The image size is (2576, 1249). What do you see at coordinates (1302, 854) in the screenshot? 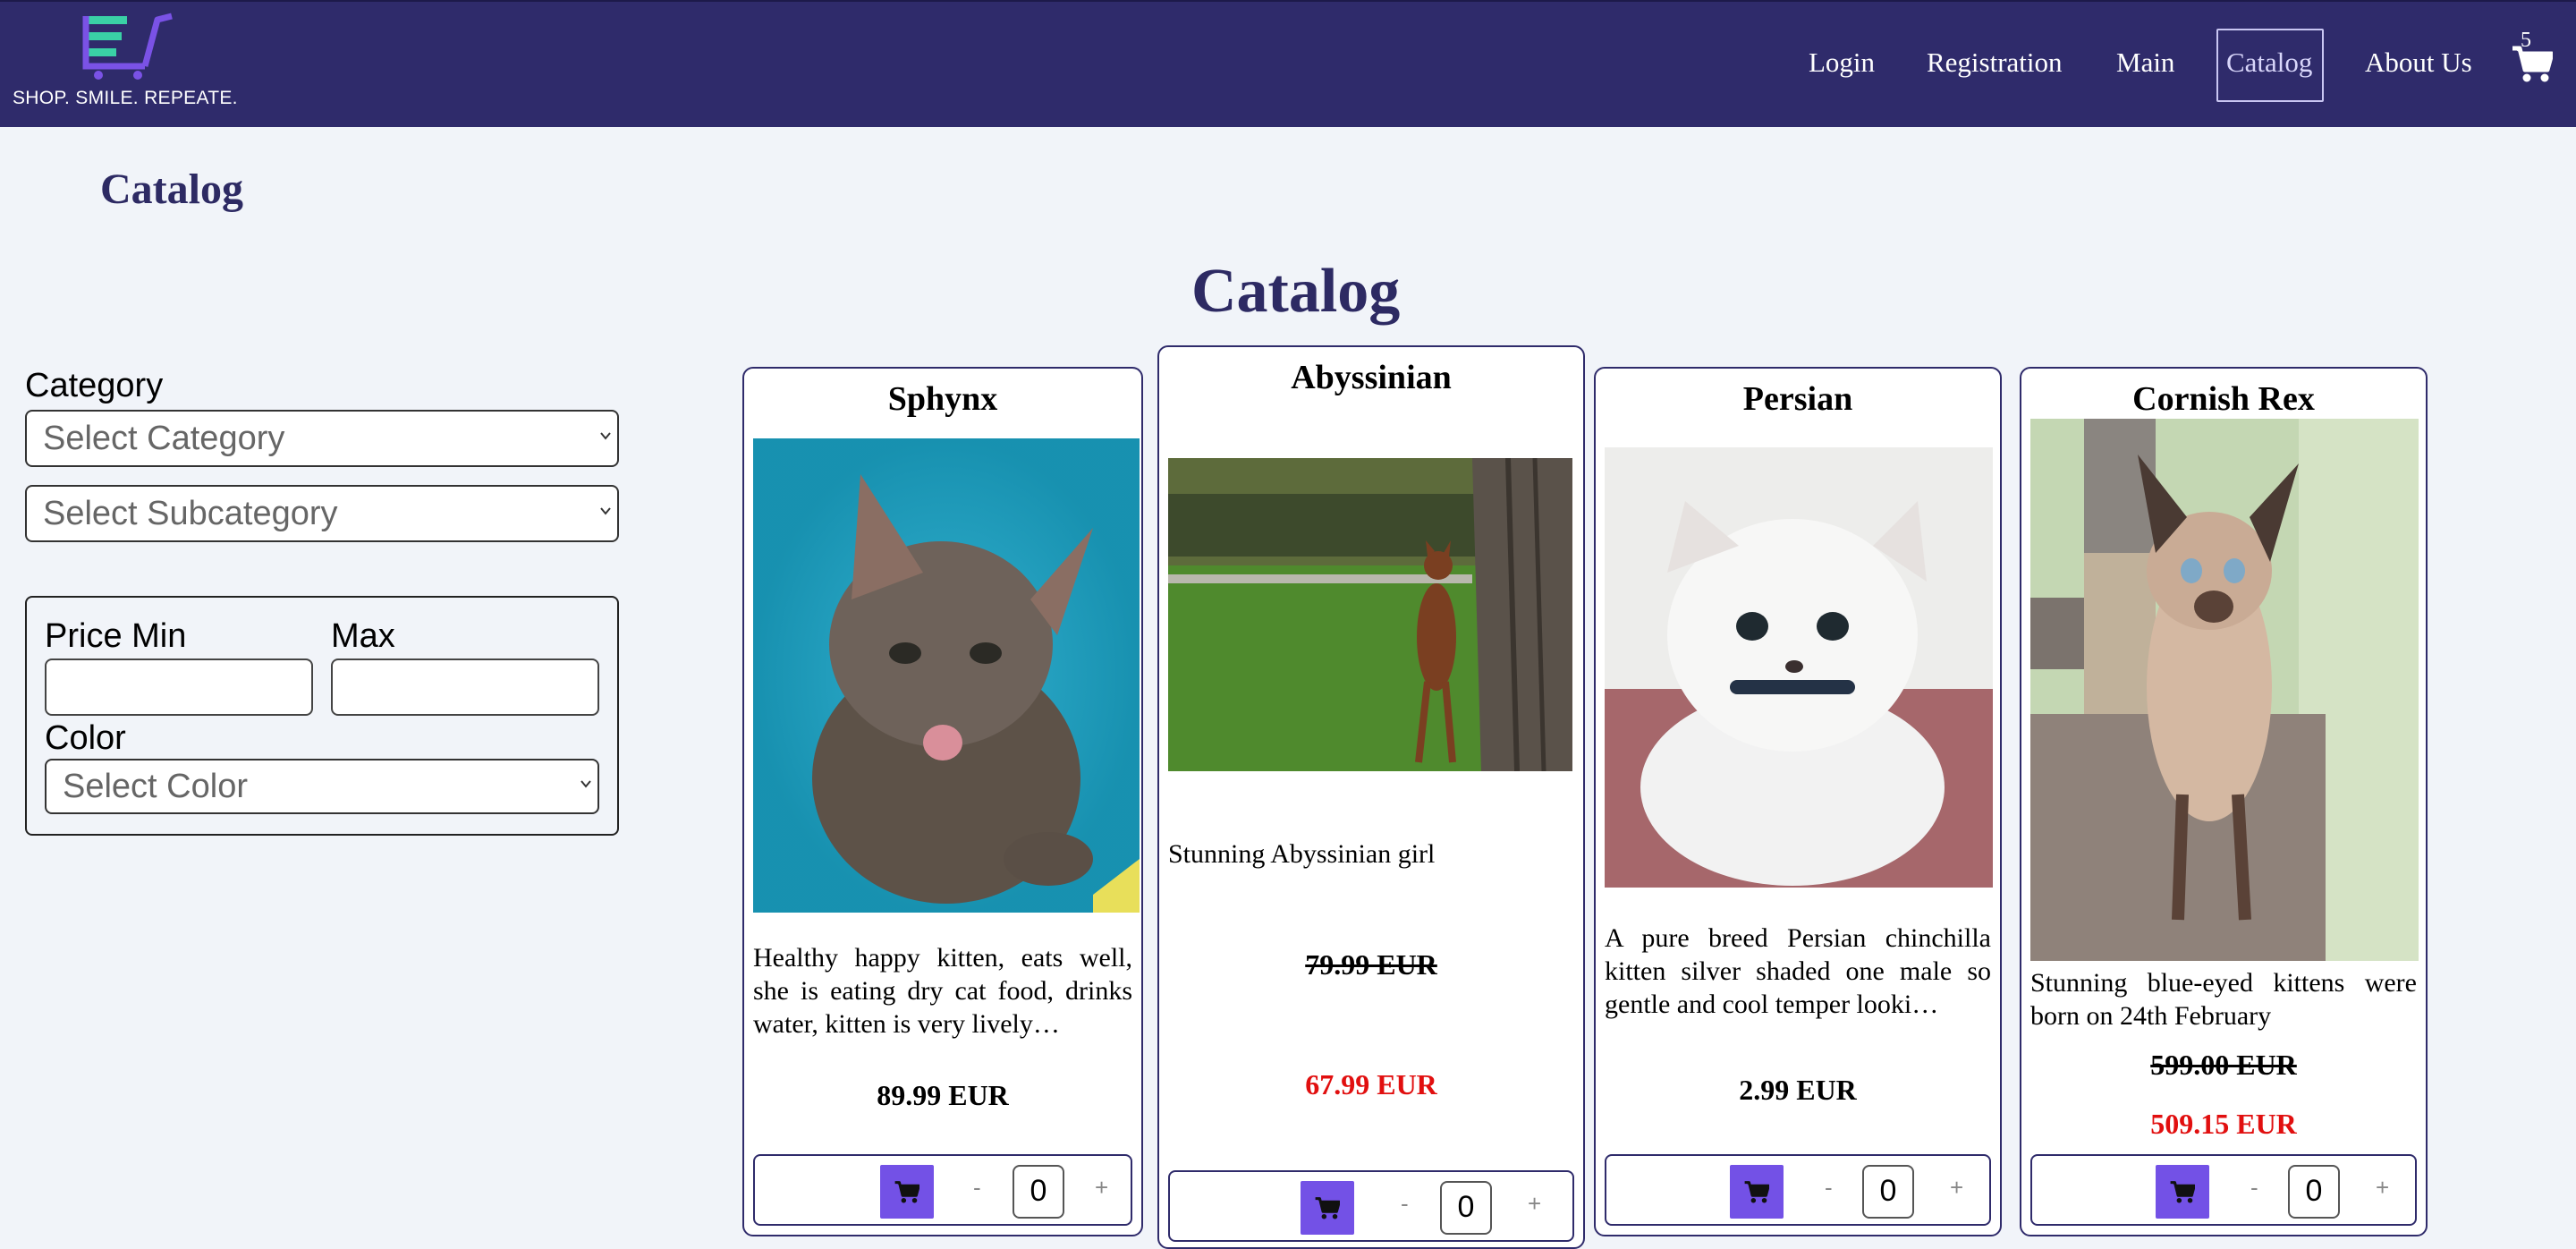
I see `product-description: Stunning Abyssinian girl` at bounding box center [1302, 854].